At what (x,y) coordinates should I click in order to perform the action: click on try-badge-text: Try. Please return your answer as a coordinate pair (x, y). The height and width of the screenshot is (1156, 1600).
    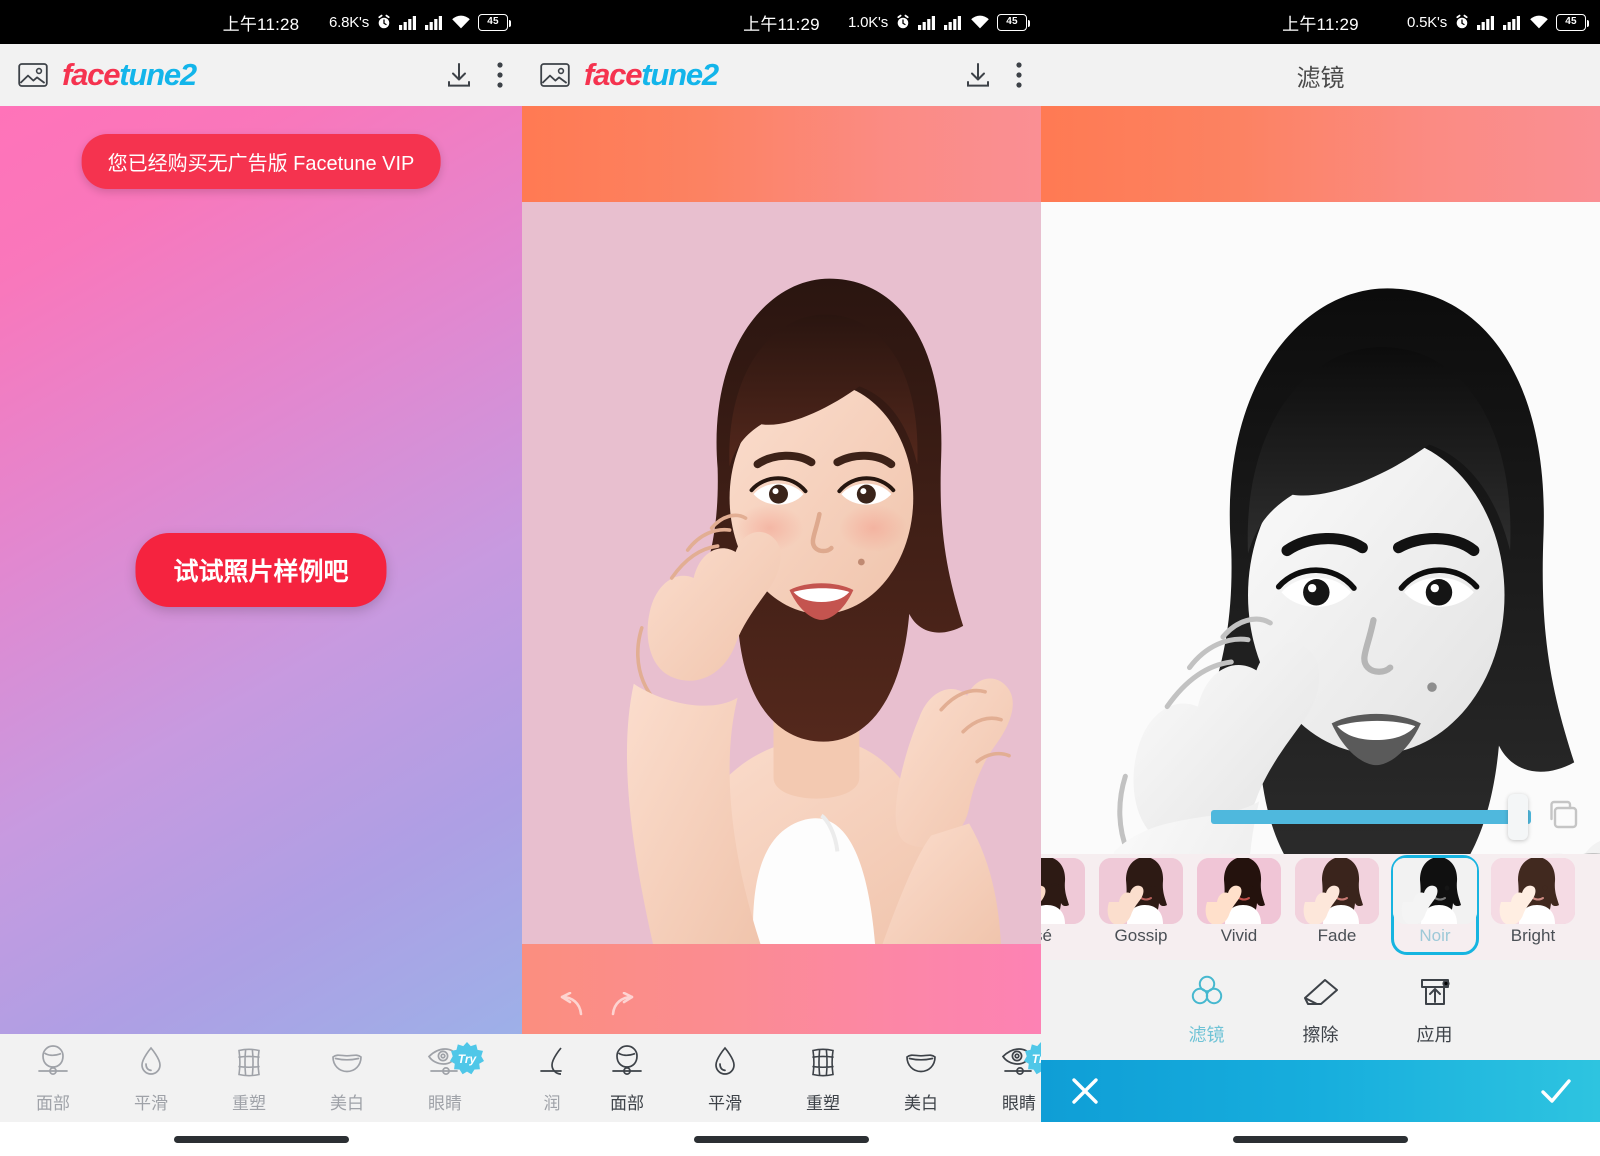
    Looking at the image, I should click on (467, 1059).